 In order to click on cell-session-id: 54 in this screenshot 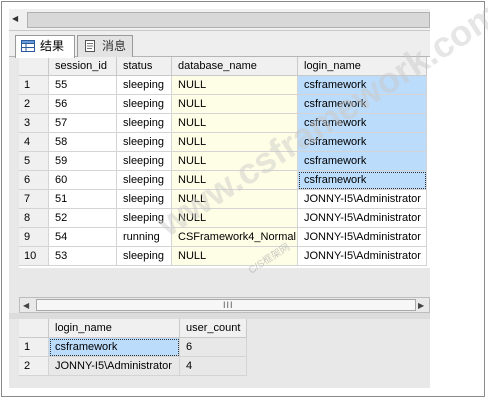, I will do `click(83, 237)`.